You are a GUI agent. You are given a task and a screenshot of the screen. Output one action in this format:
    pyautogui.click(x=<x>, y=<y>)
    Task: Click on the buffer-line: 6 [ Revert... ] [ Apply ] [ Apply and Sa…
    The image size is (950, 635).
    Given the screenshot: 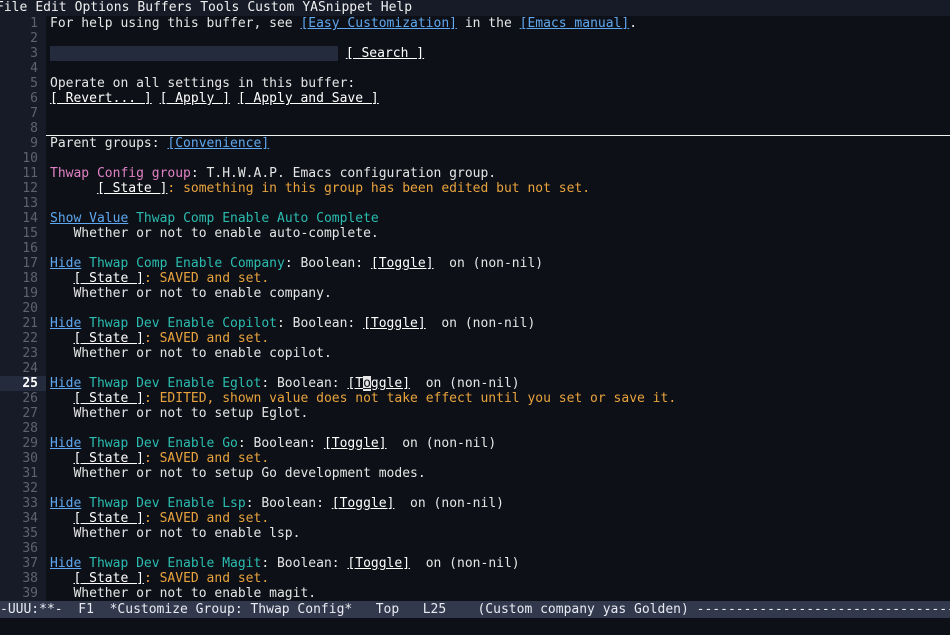 What is the action you would take?
    pyautogui.click(x=475, y=98)
    